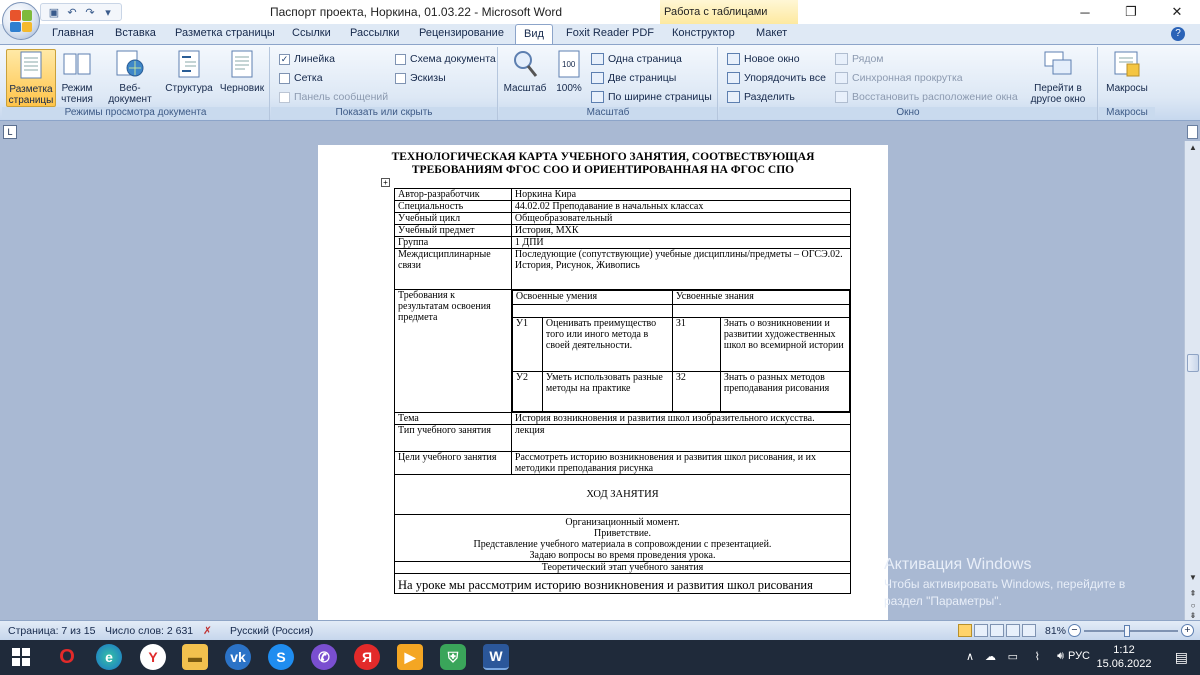 The image size is (1200, 675). I want to click on scroll-thumb, so click(1193, 363).